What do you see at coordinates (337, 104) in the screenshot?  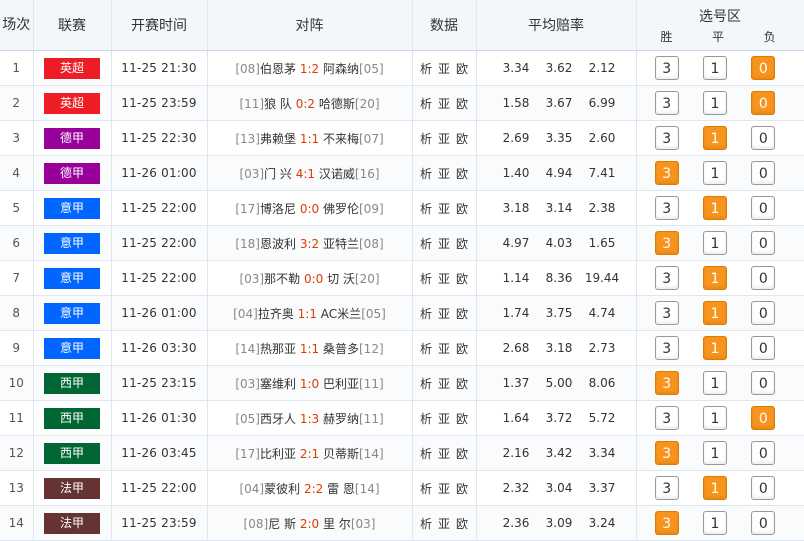 I see `away-team: 哈德斯` at bounding box center [337, 104].